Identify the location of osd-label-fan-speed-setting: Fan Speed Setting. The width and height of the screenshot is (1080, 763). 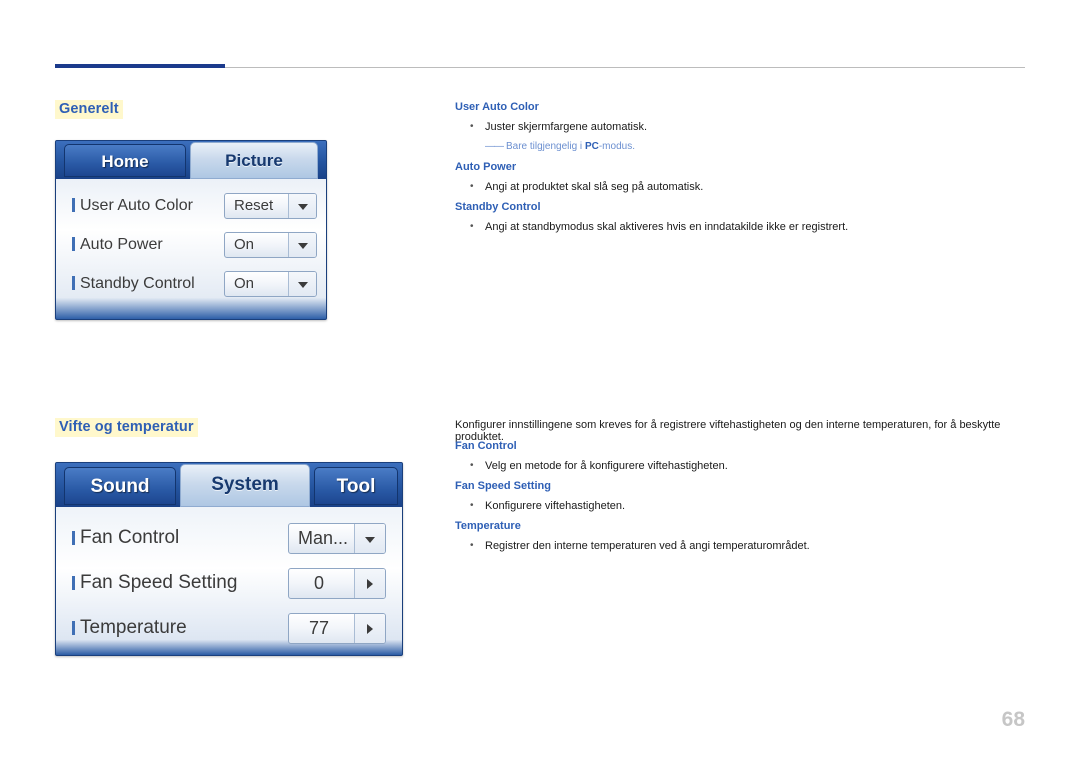
(154, 583).